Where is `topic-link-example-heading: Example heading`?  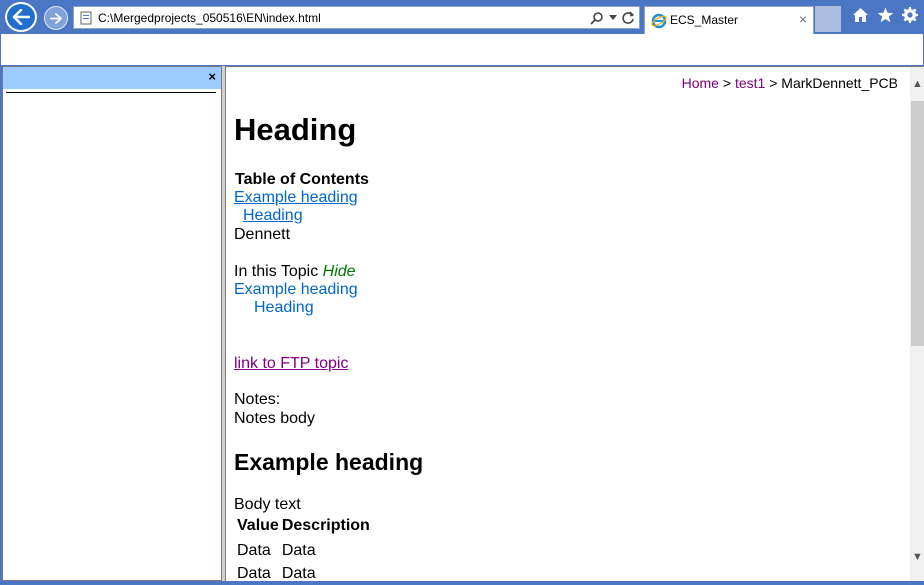 topic-link-example-heading: Example heading is located at coordinates (296, 290).